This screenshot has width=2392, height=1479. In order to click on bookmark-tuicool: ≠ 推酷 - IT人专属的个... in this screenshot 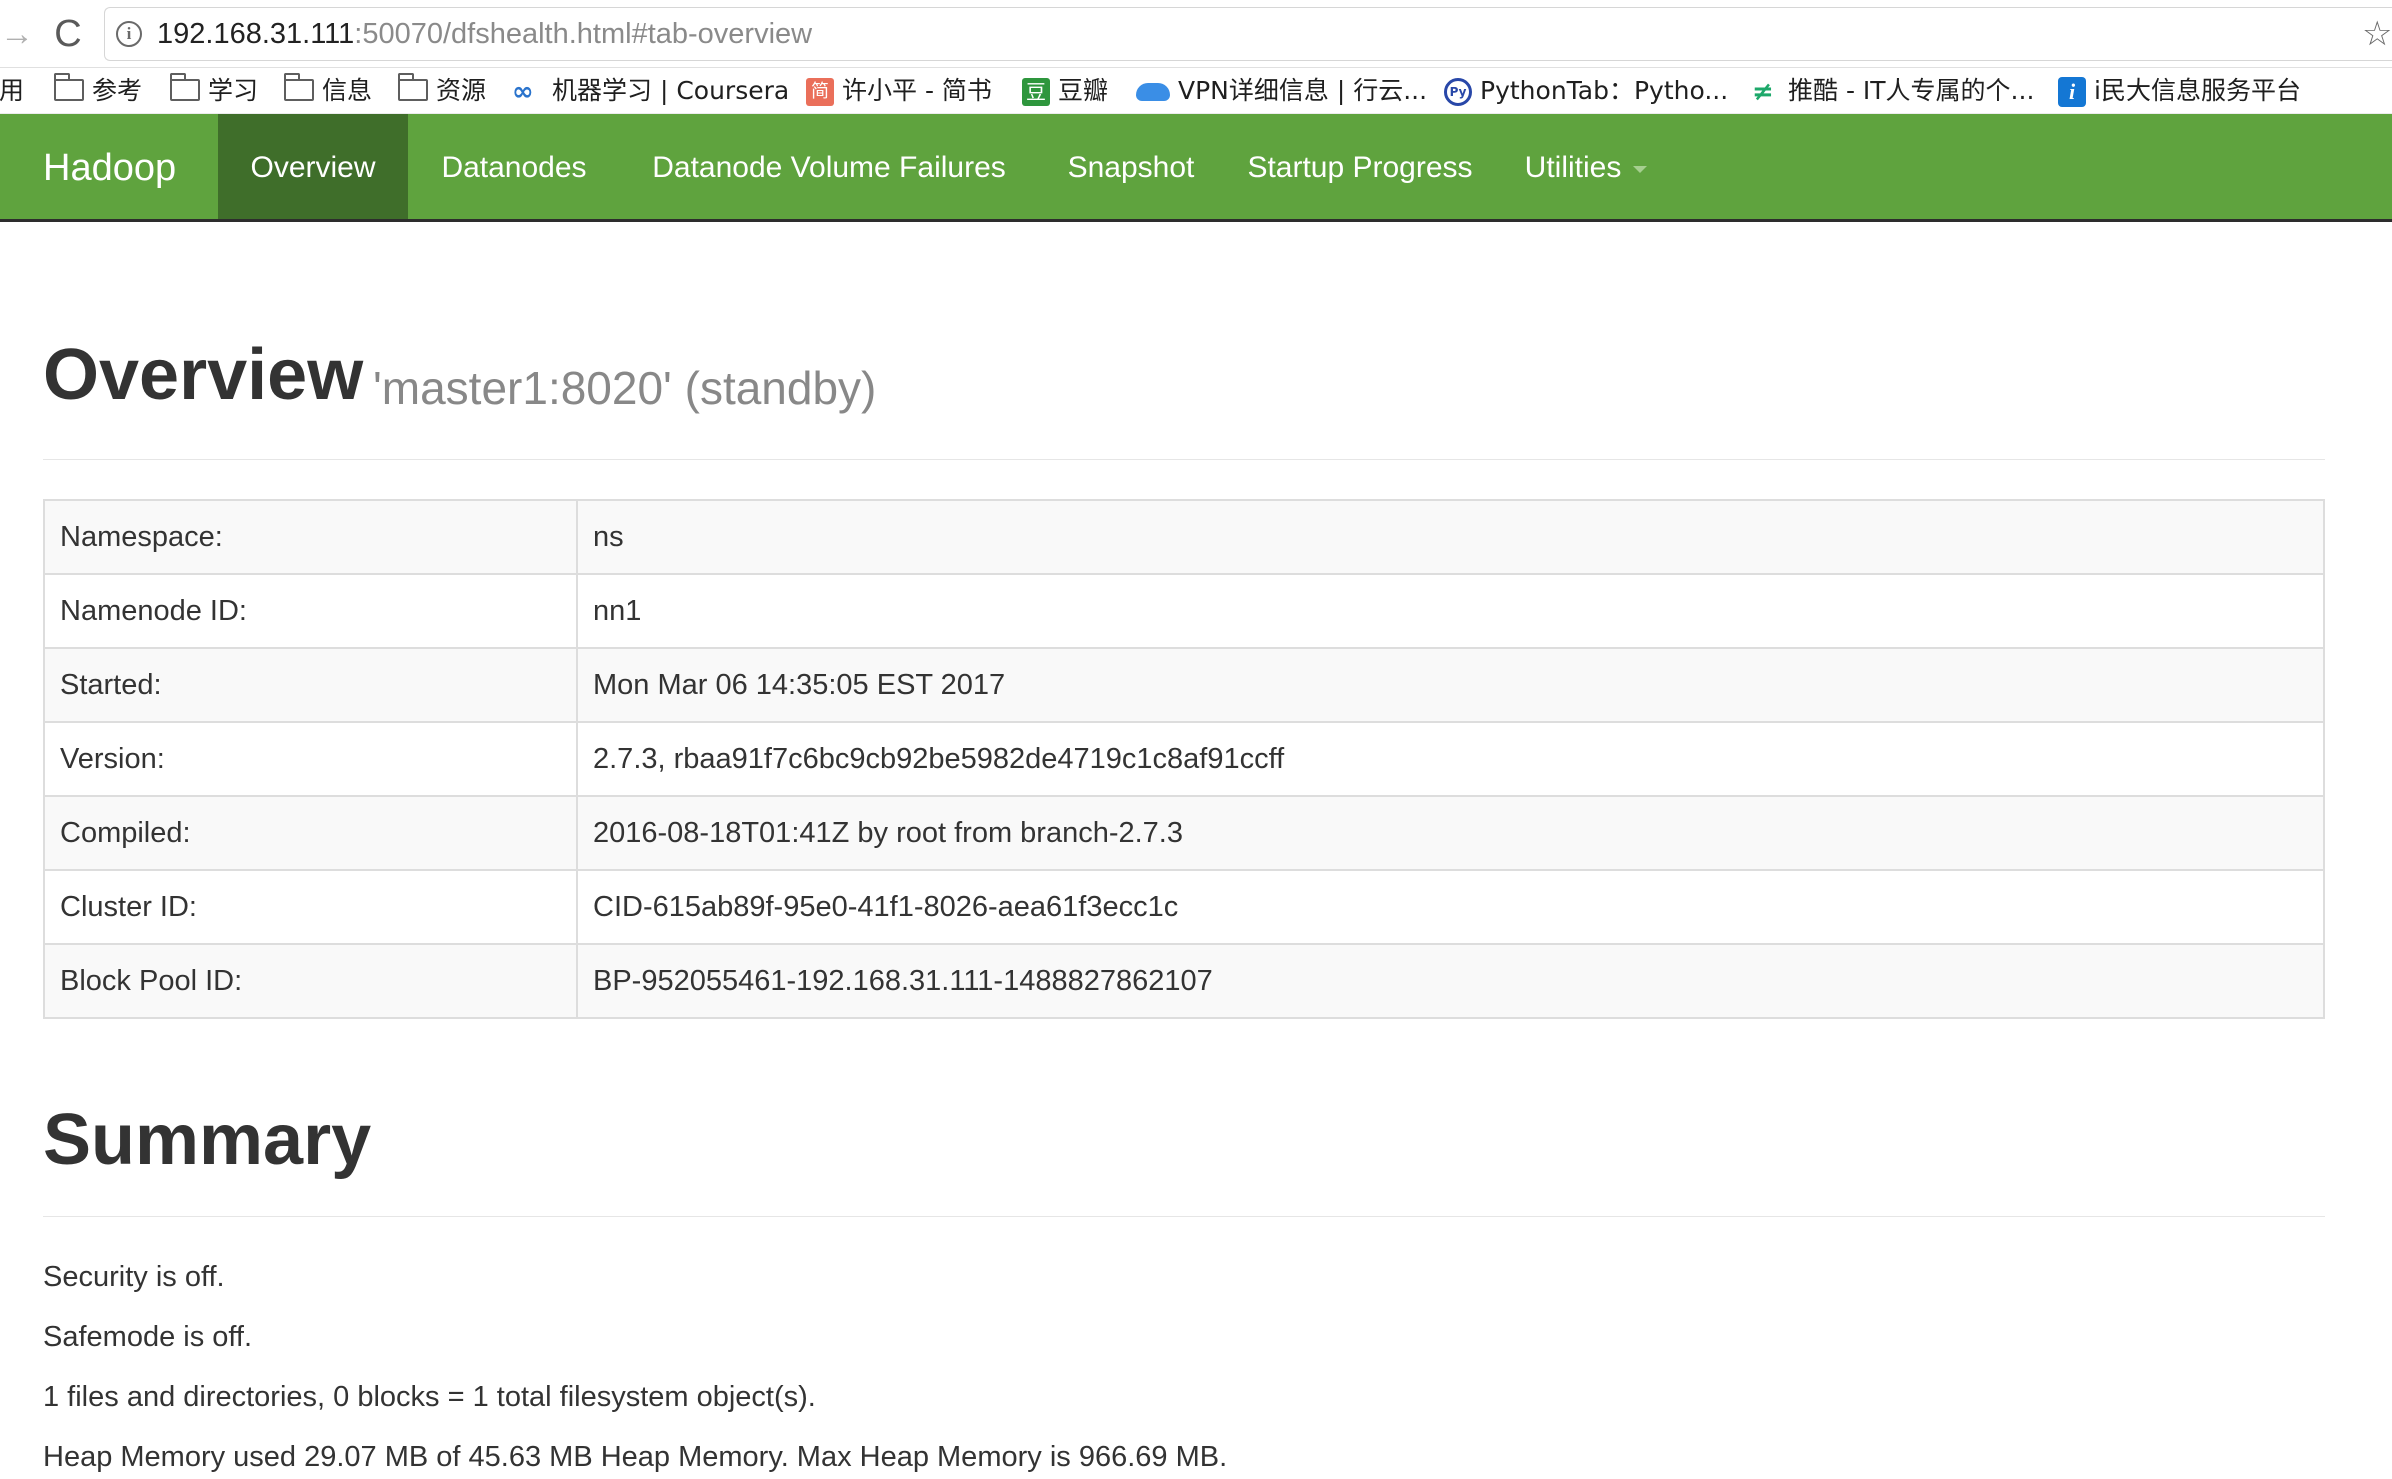, I will do `click(1893, 91)`.